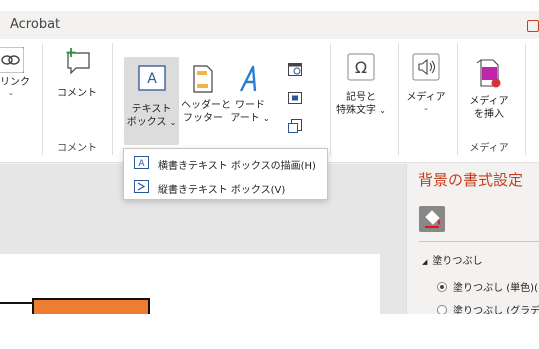 Image resolution: width=539 pixels, height=349 pixels. I want to click on insert-media-label-line1: メディア, so click(489, 101).